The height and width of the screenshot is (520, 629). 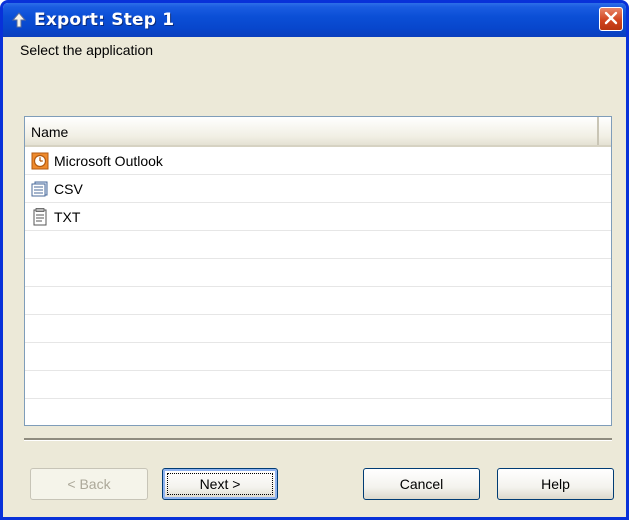 What do you see at coordinates (318, 439) in the screenshot?
I see `divider` at bounding box center [318, 439].